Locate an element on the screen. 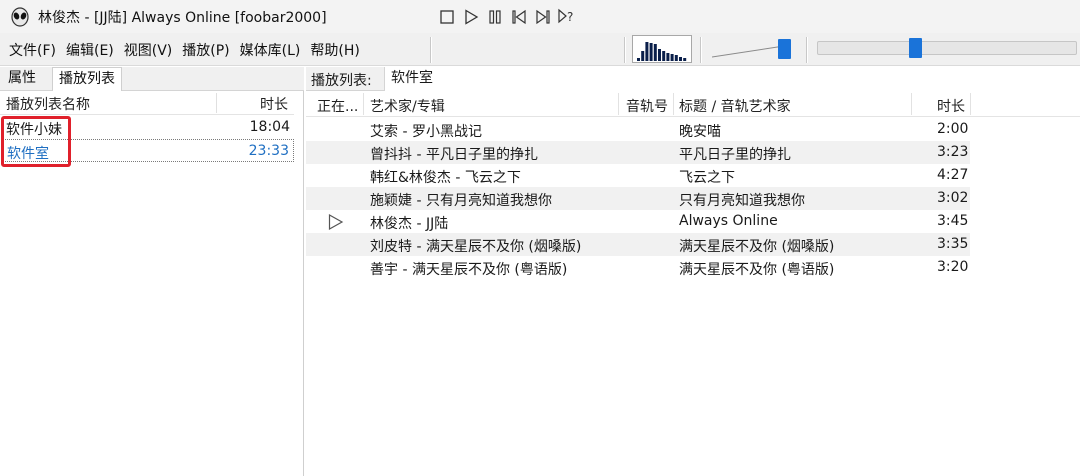 This screenshot has height=476, width=1080. playlist-column-header: 正在... 艺术家/专辑 音轨号 标题 / 音轨艺术家 时长 is located at coordinates (693, 104).